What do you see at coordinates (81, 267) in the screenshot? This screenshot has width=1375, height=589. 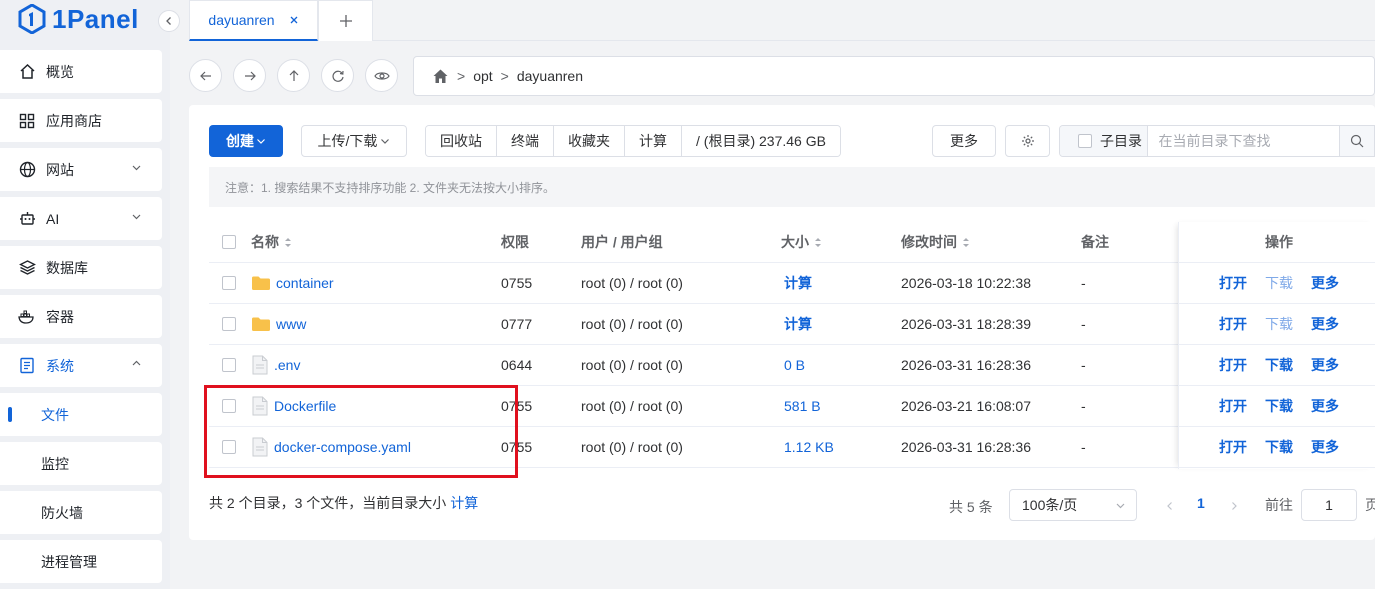 I see `sidebar-item-database: 数据库` at bounding box center [81, 267].